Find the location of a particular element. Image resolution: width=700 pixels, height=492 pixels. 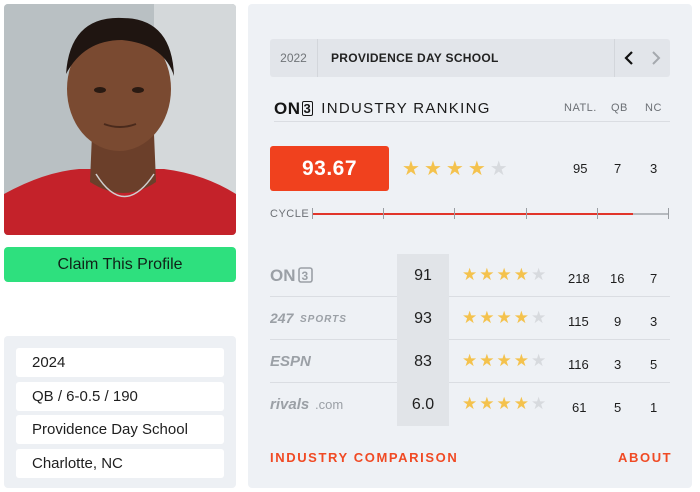

column-head-position: QB is located at coordinates (619, 108).